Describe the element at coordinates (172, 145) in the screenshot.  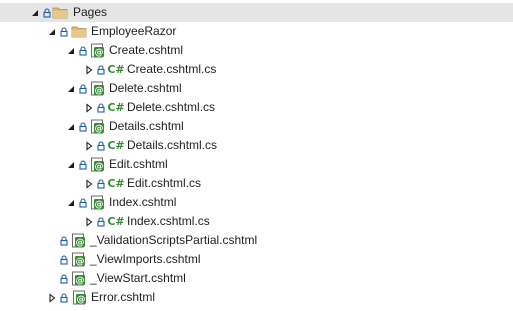
I see `tree-item-label: Details.cshtml.cs` at that location.